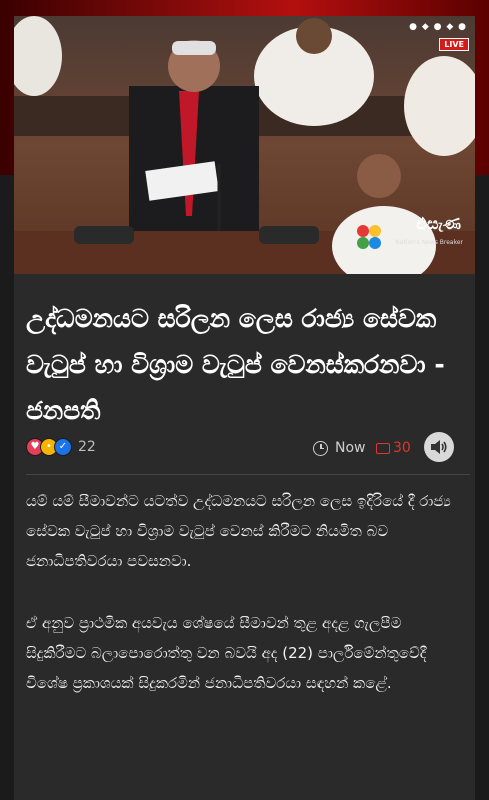 This screenshot has width=489, height=800. What do you see at coordinates (369, 237) in the screenshot?
I see `channel-logo-icon` at bounding box center [369, 237].